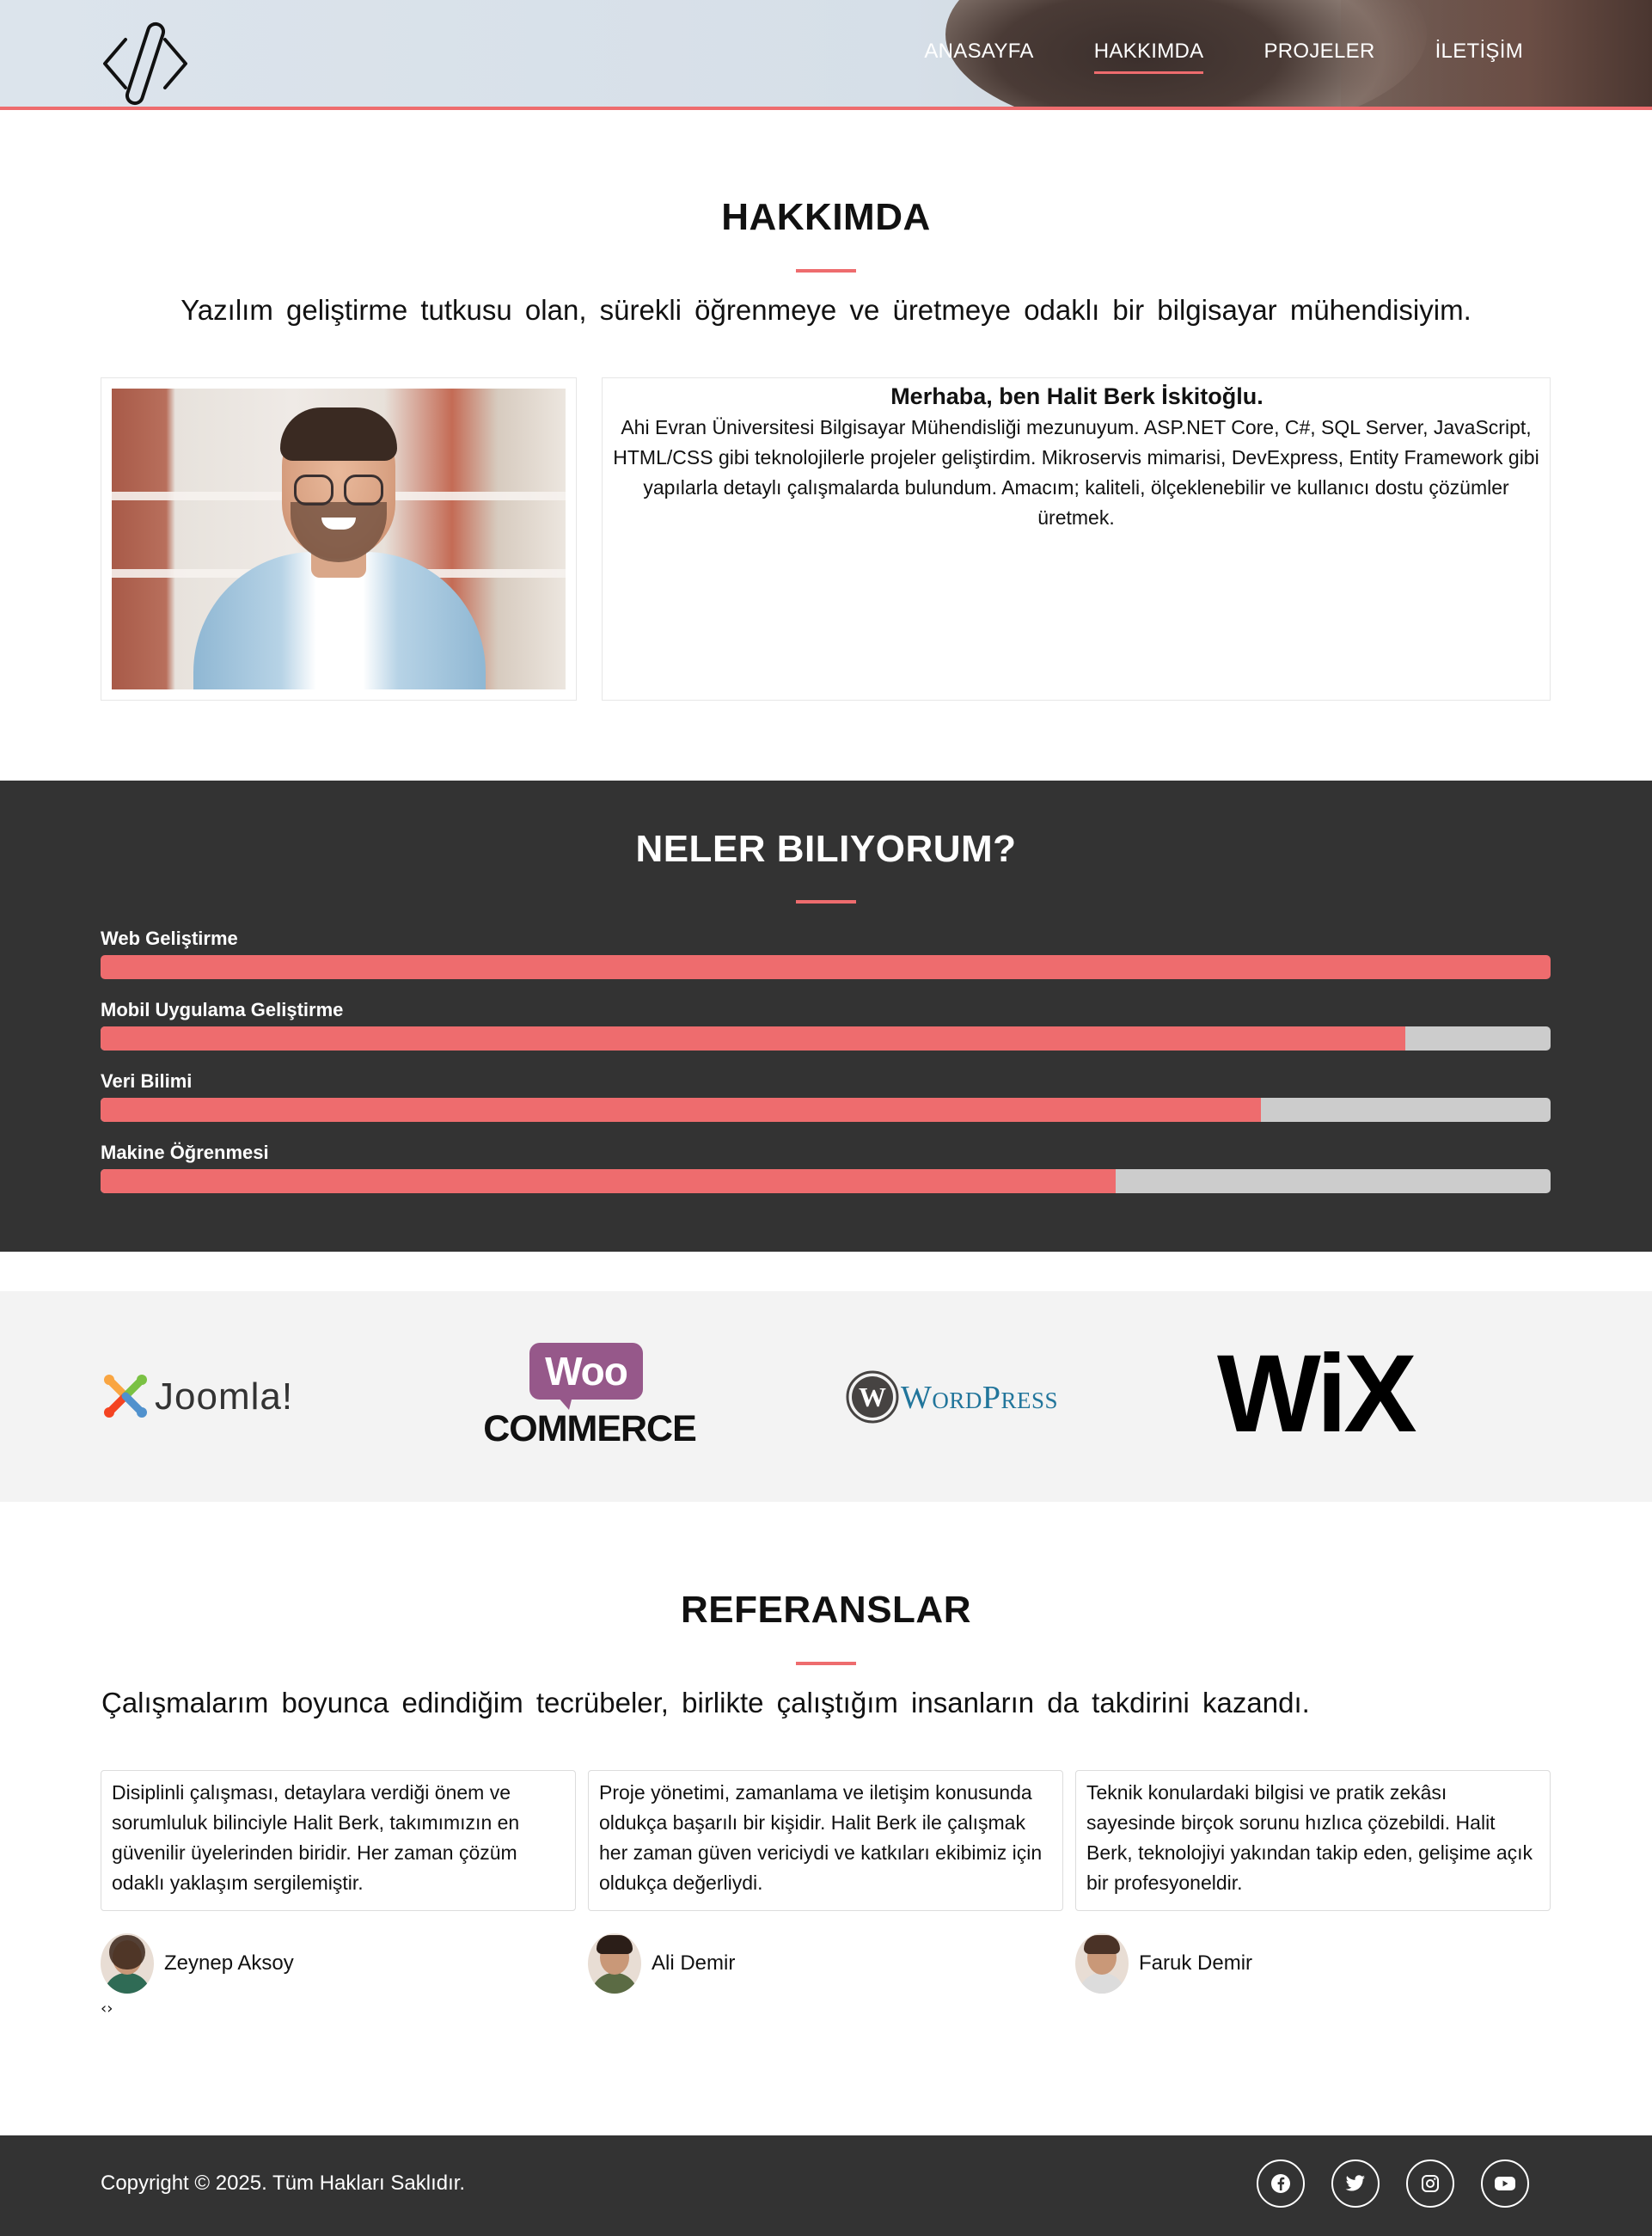 The width and height of the screenshot is (1652, 2236). I want to click on about-title: HAKKIMDA, so click(826, 217).